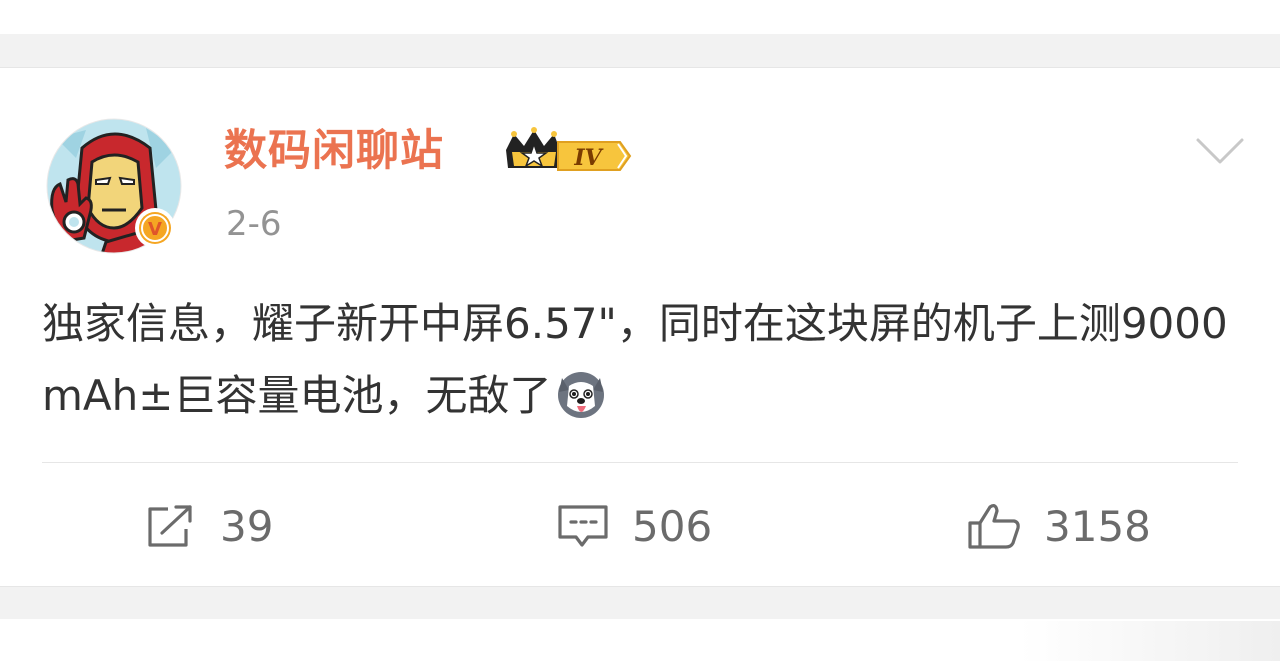  What do you see at coordinates (1150, 641) in the screenshot?
I see `watermark-fade` at bounding box center [1150, 641].